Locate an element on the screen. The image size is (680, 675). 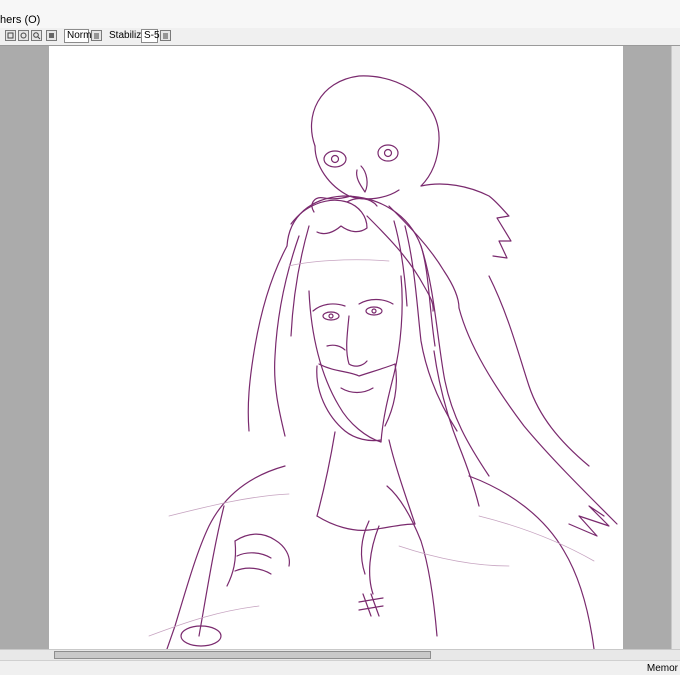
square-icon is located at coordinates (51, 35).